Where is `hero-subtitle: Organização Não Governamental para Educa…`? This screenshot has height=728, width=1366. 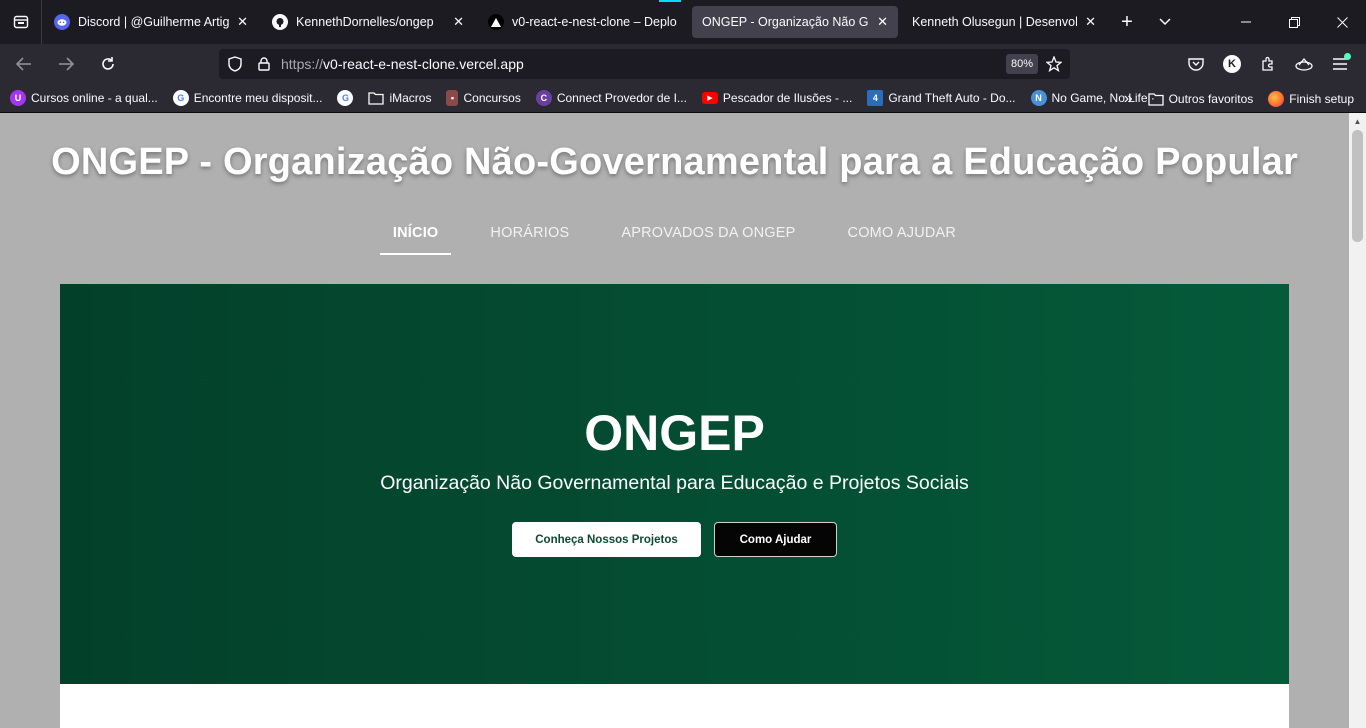
hero-subtitle: Organização Não Governamental para Educa… is located at coordinates (674, 483).